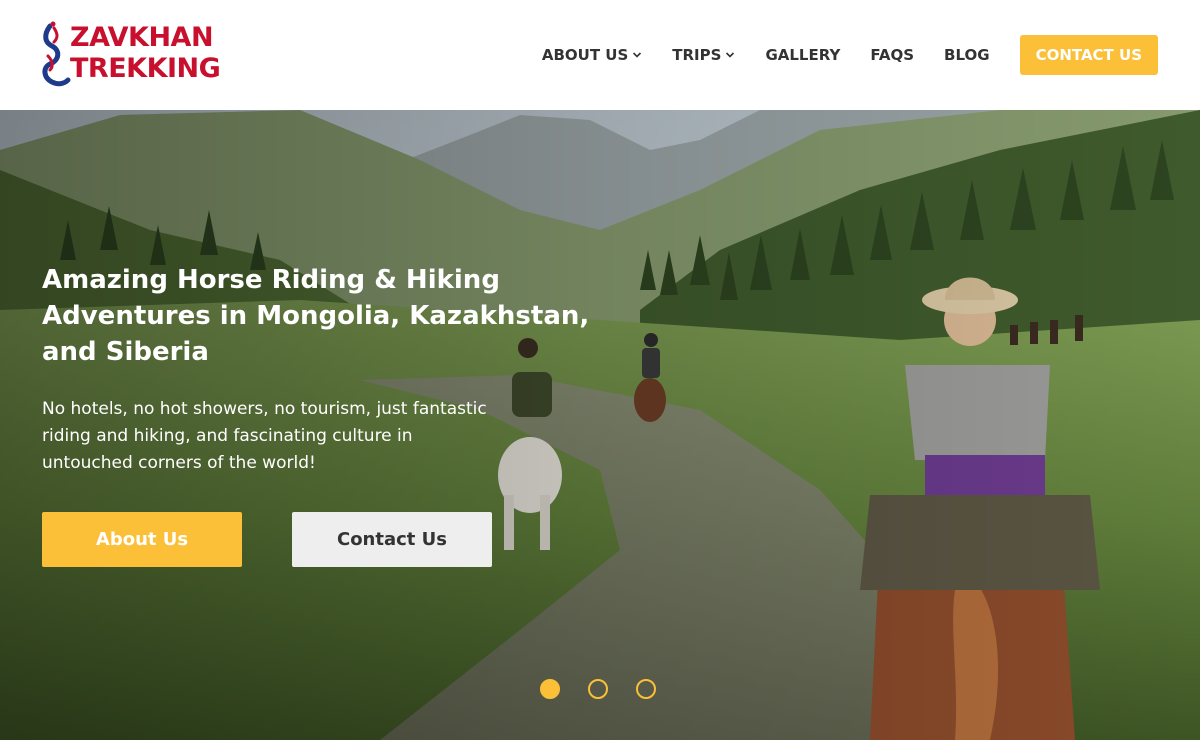  I want to click on nav-item-blog: BLOG, so click(967, 55).